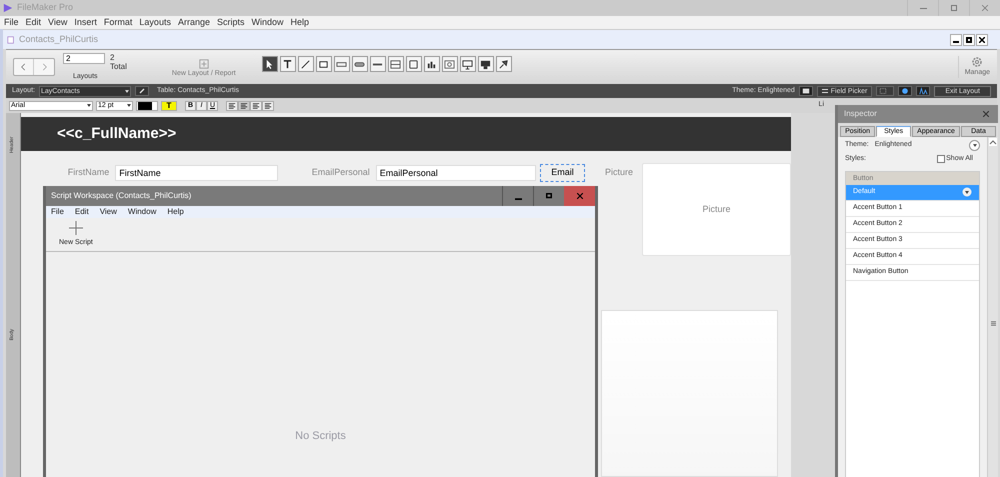 This screenshot has height=477, width=1000. Describe the element at coordinates (456, 173) in the screenshot. I see `layout-field: EmailPersonal` at that location.